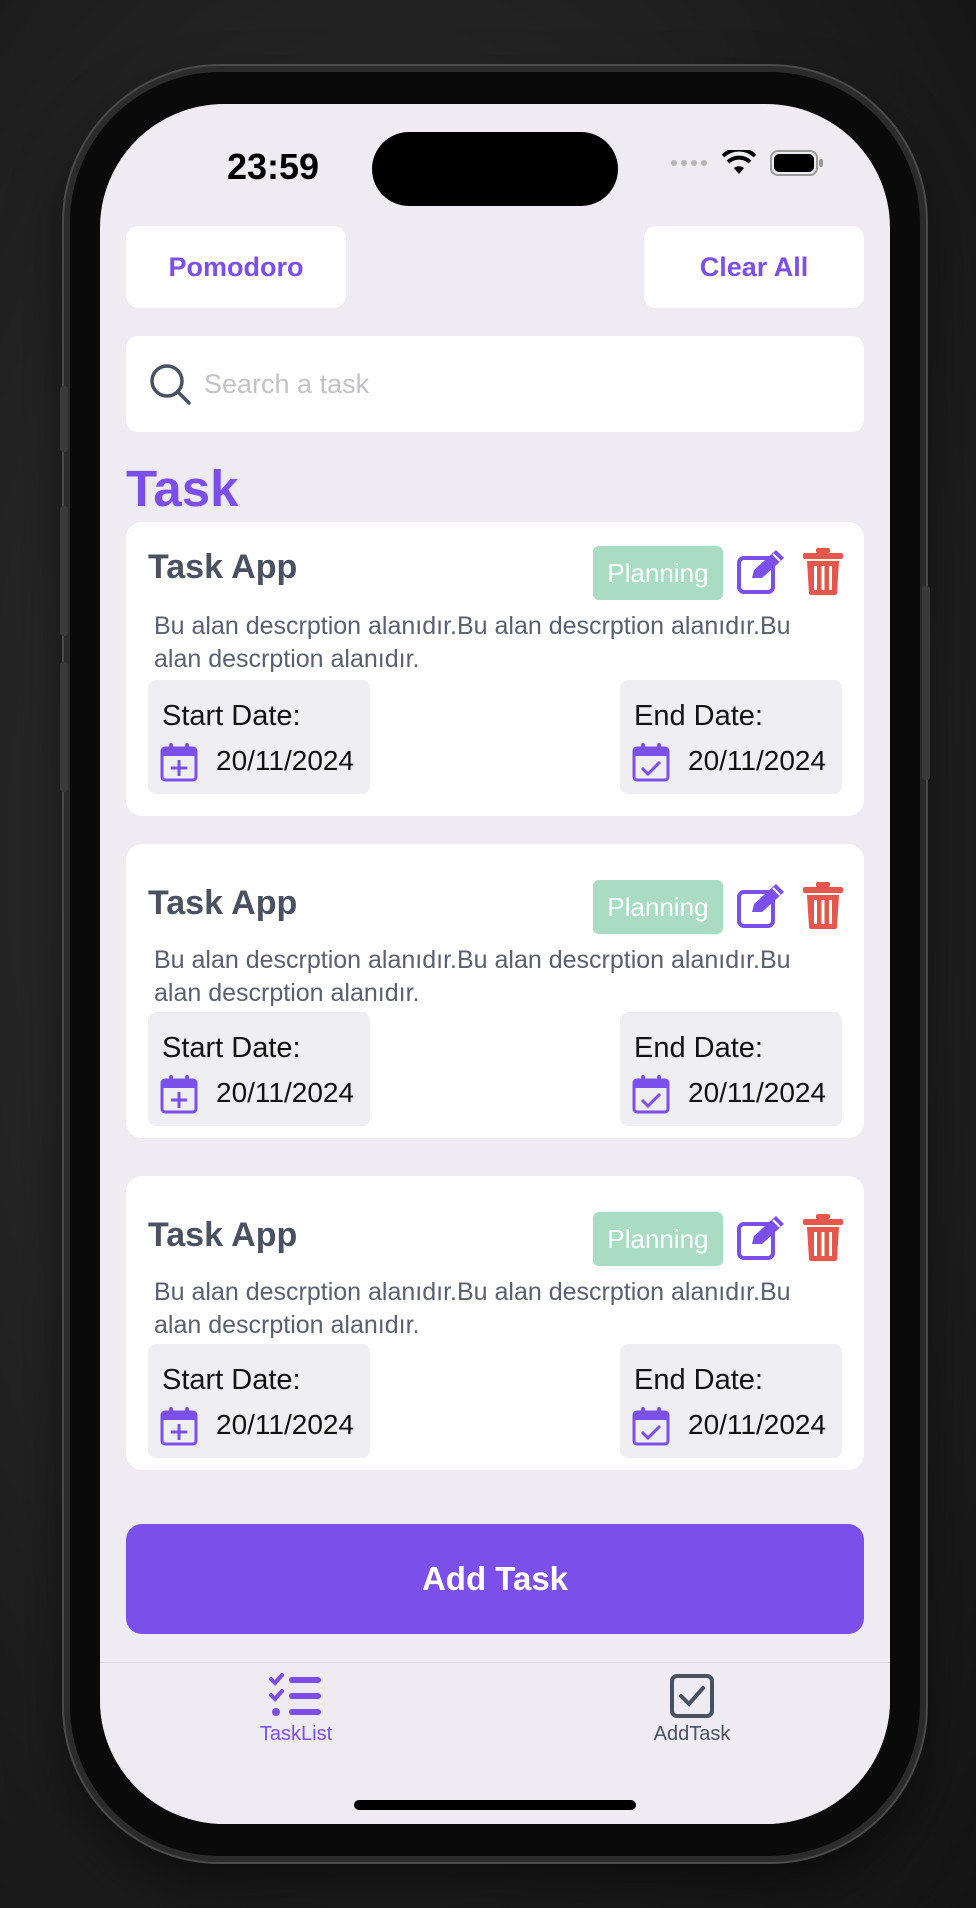 This screenshot has height=1908, width=976. I want to click on pomodoro-button: Pomodoro, so click(236, 267).